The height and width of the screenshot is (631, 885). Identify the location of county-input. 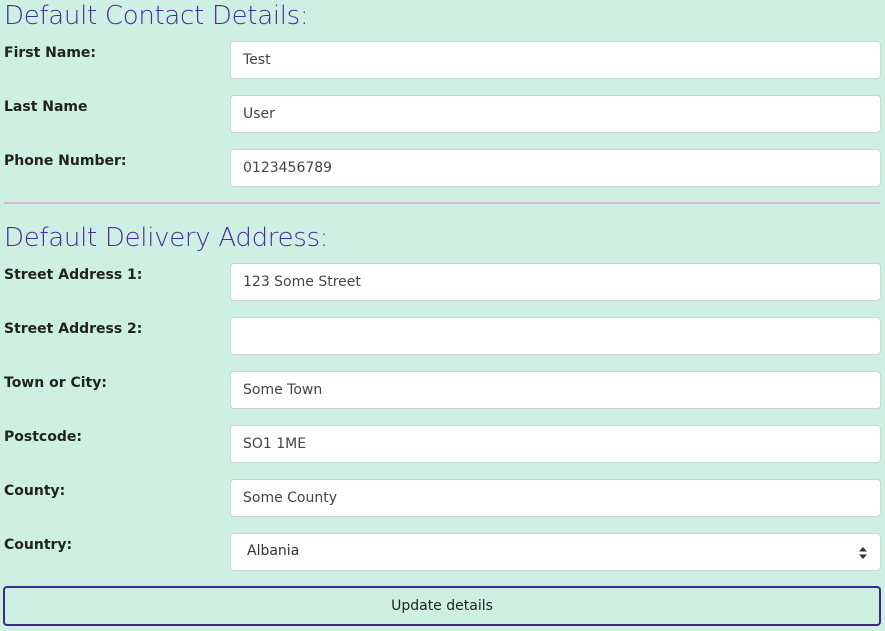
(555, 498).